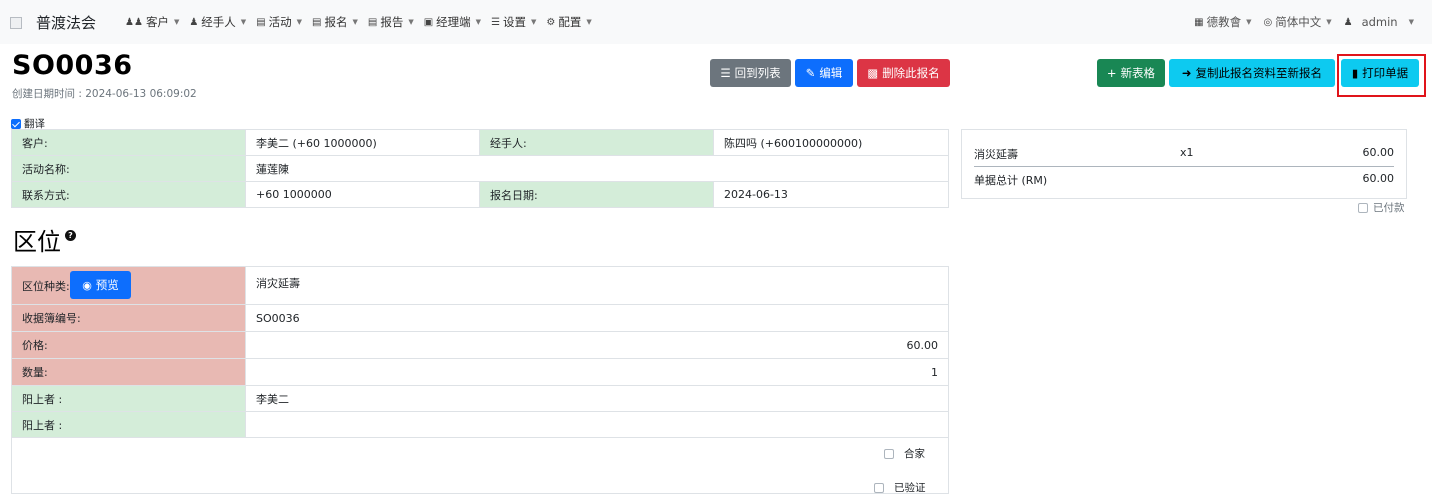 The width and height of the screenshot is (1432, 497). What do you see at coordinates (1378, 178) in the screenshot?
I see `summary-total-amount: 60.00` at bounding box center [1378, 178].